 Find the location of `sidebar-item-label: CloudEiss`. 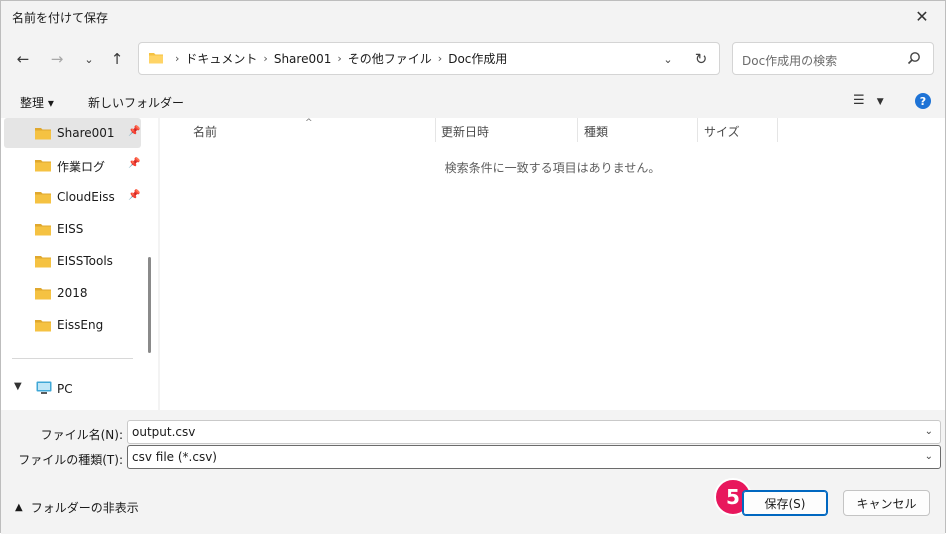

sidebar-item-label: CloudEiss is located at coordinates (86, 197).